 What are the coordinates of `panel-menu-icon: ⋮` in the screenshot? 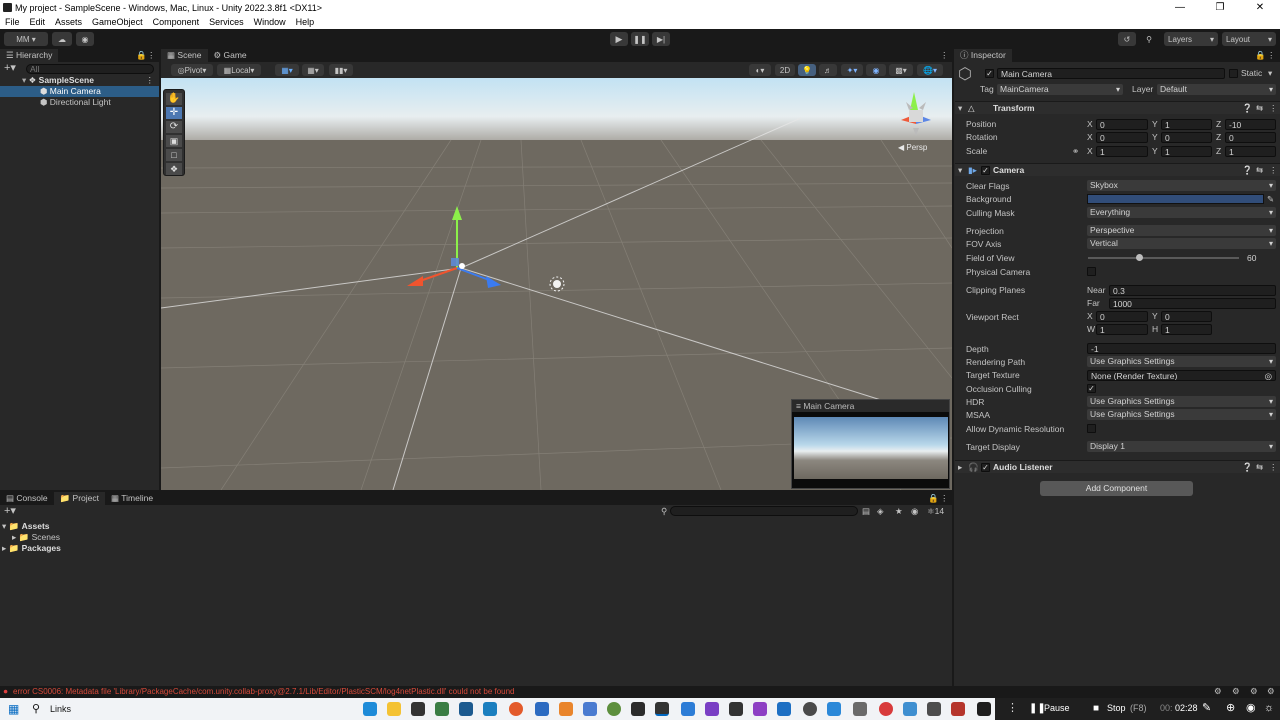 It's located at (944, 498).